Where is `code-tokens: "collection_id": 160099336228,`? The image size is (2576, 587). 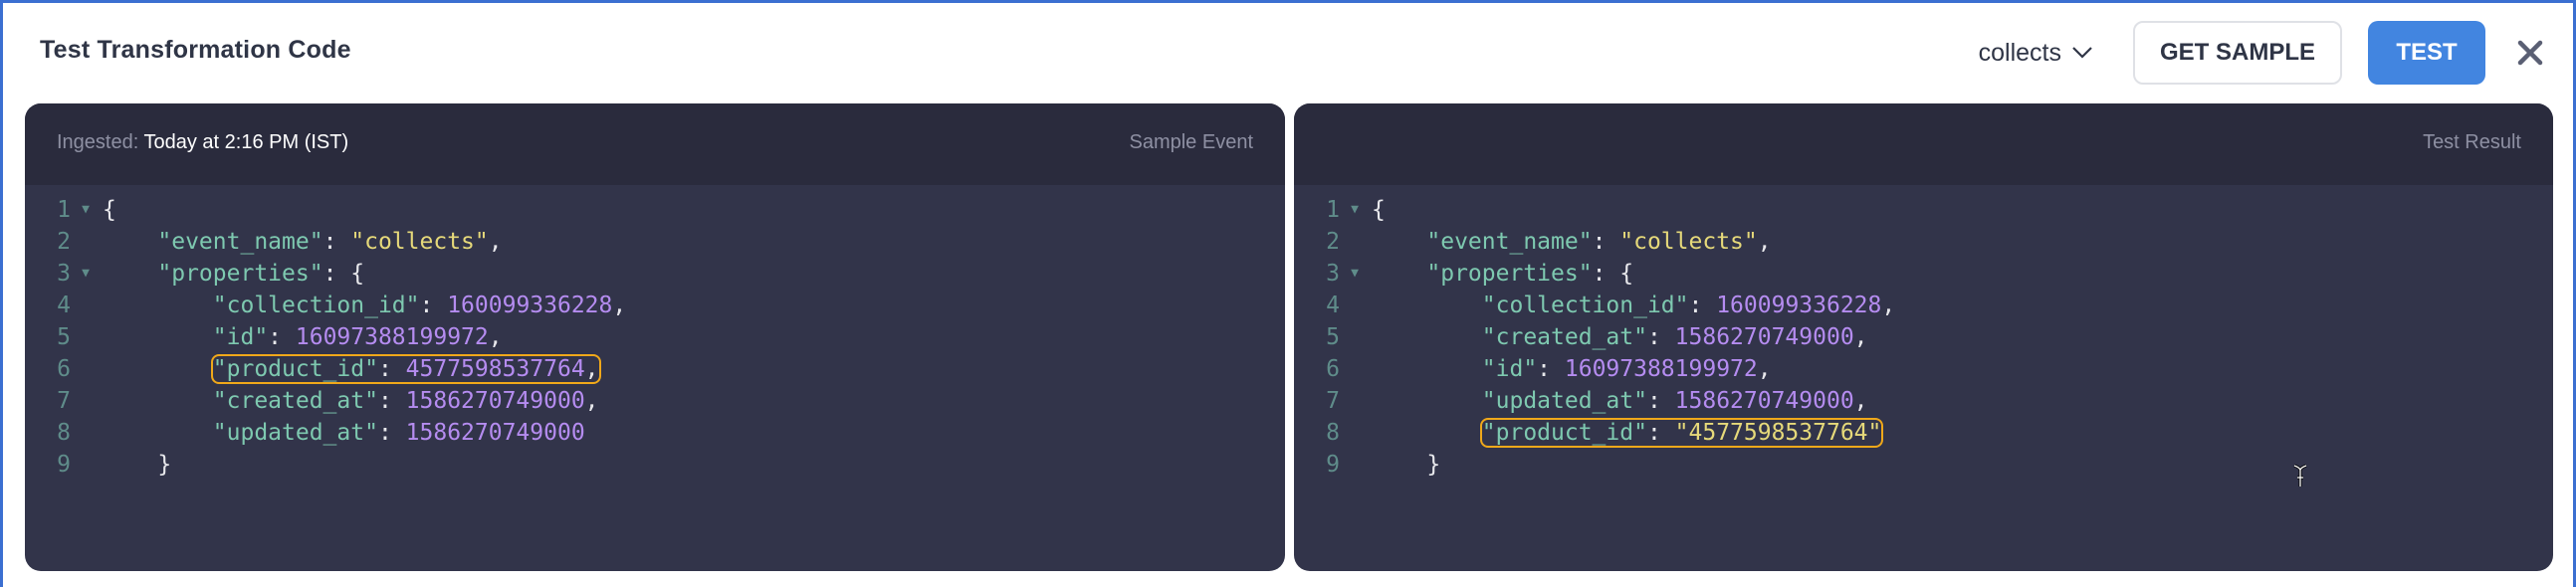
code-tokens: "collection_id": 160099336228, is located at coordinates (419, 305).